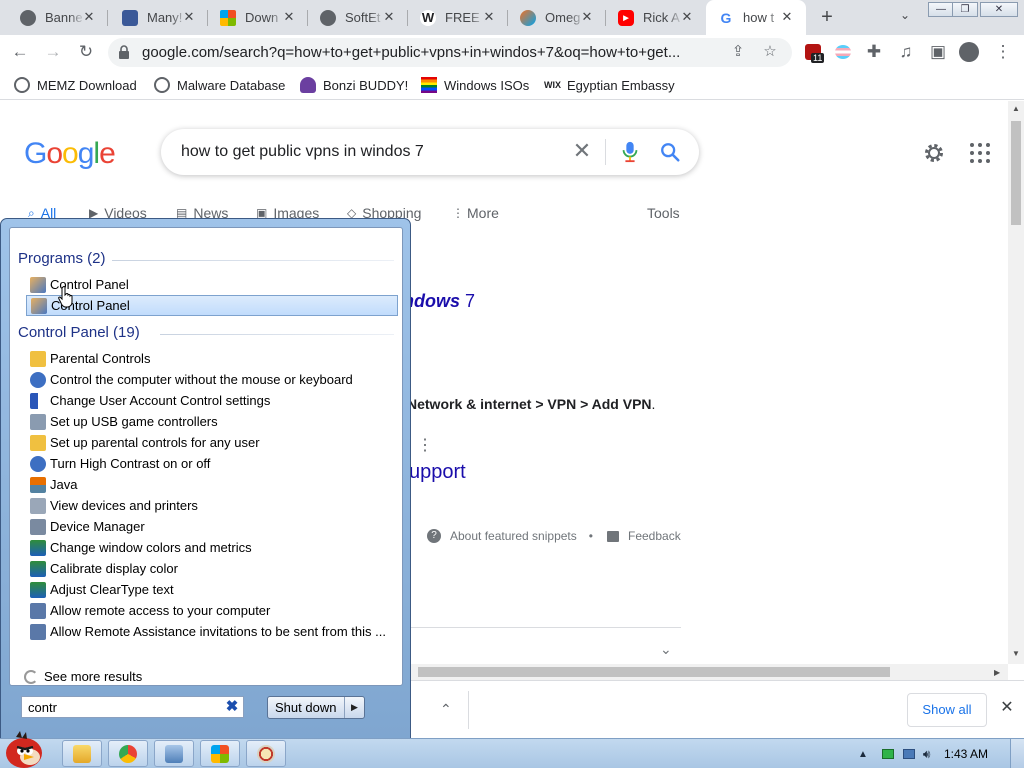 This screenshot has height=768, width=1024. What do you see at coordinates (75, 85) in the screenshot?
I see `bookmark-item: MEMZ Download` at bounding box center [75, 85].